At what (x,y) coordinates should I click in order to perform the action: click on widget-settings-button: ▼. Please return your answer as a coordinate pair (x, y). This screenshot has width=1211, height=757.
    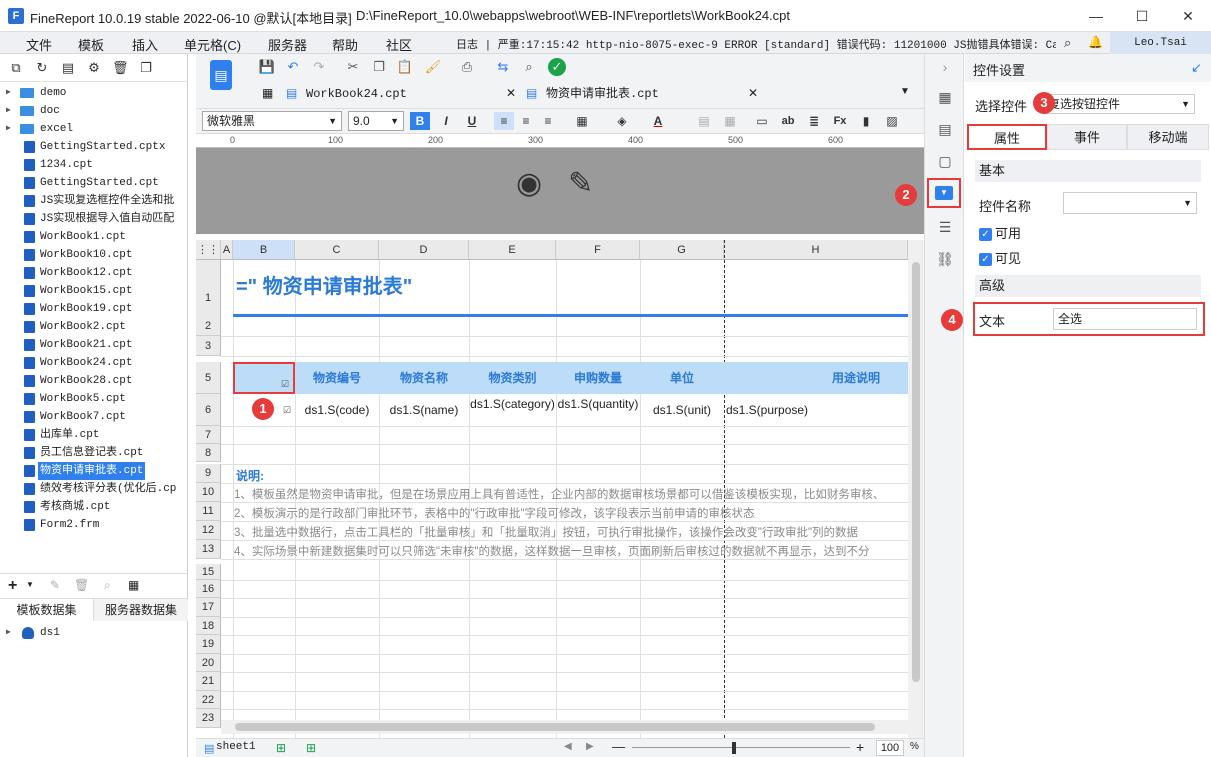
    Looking at the image, I should click on (944, 193).